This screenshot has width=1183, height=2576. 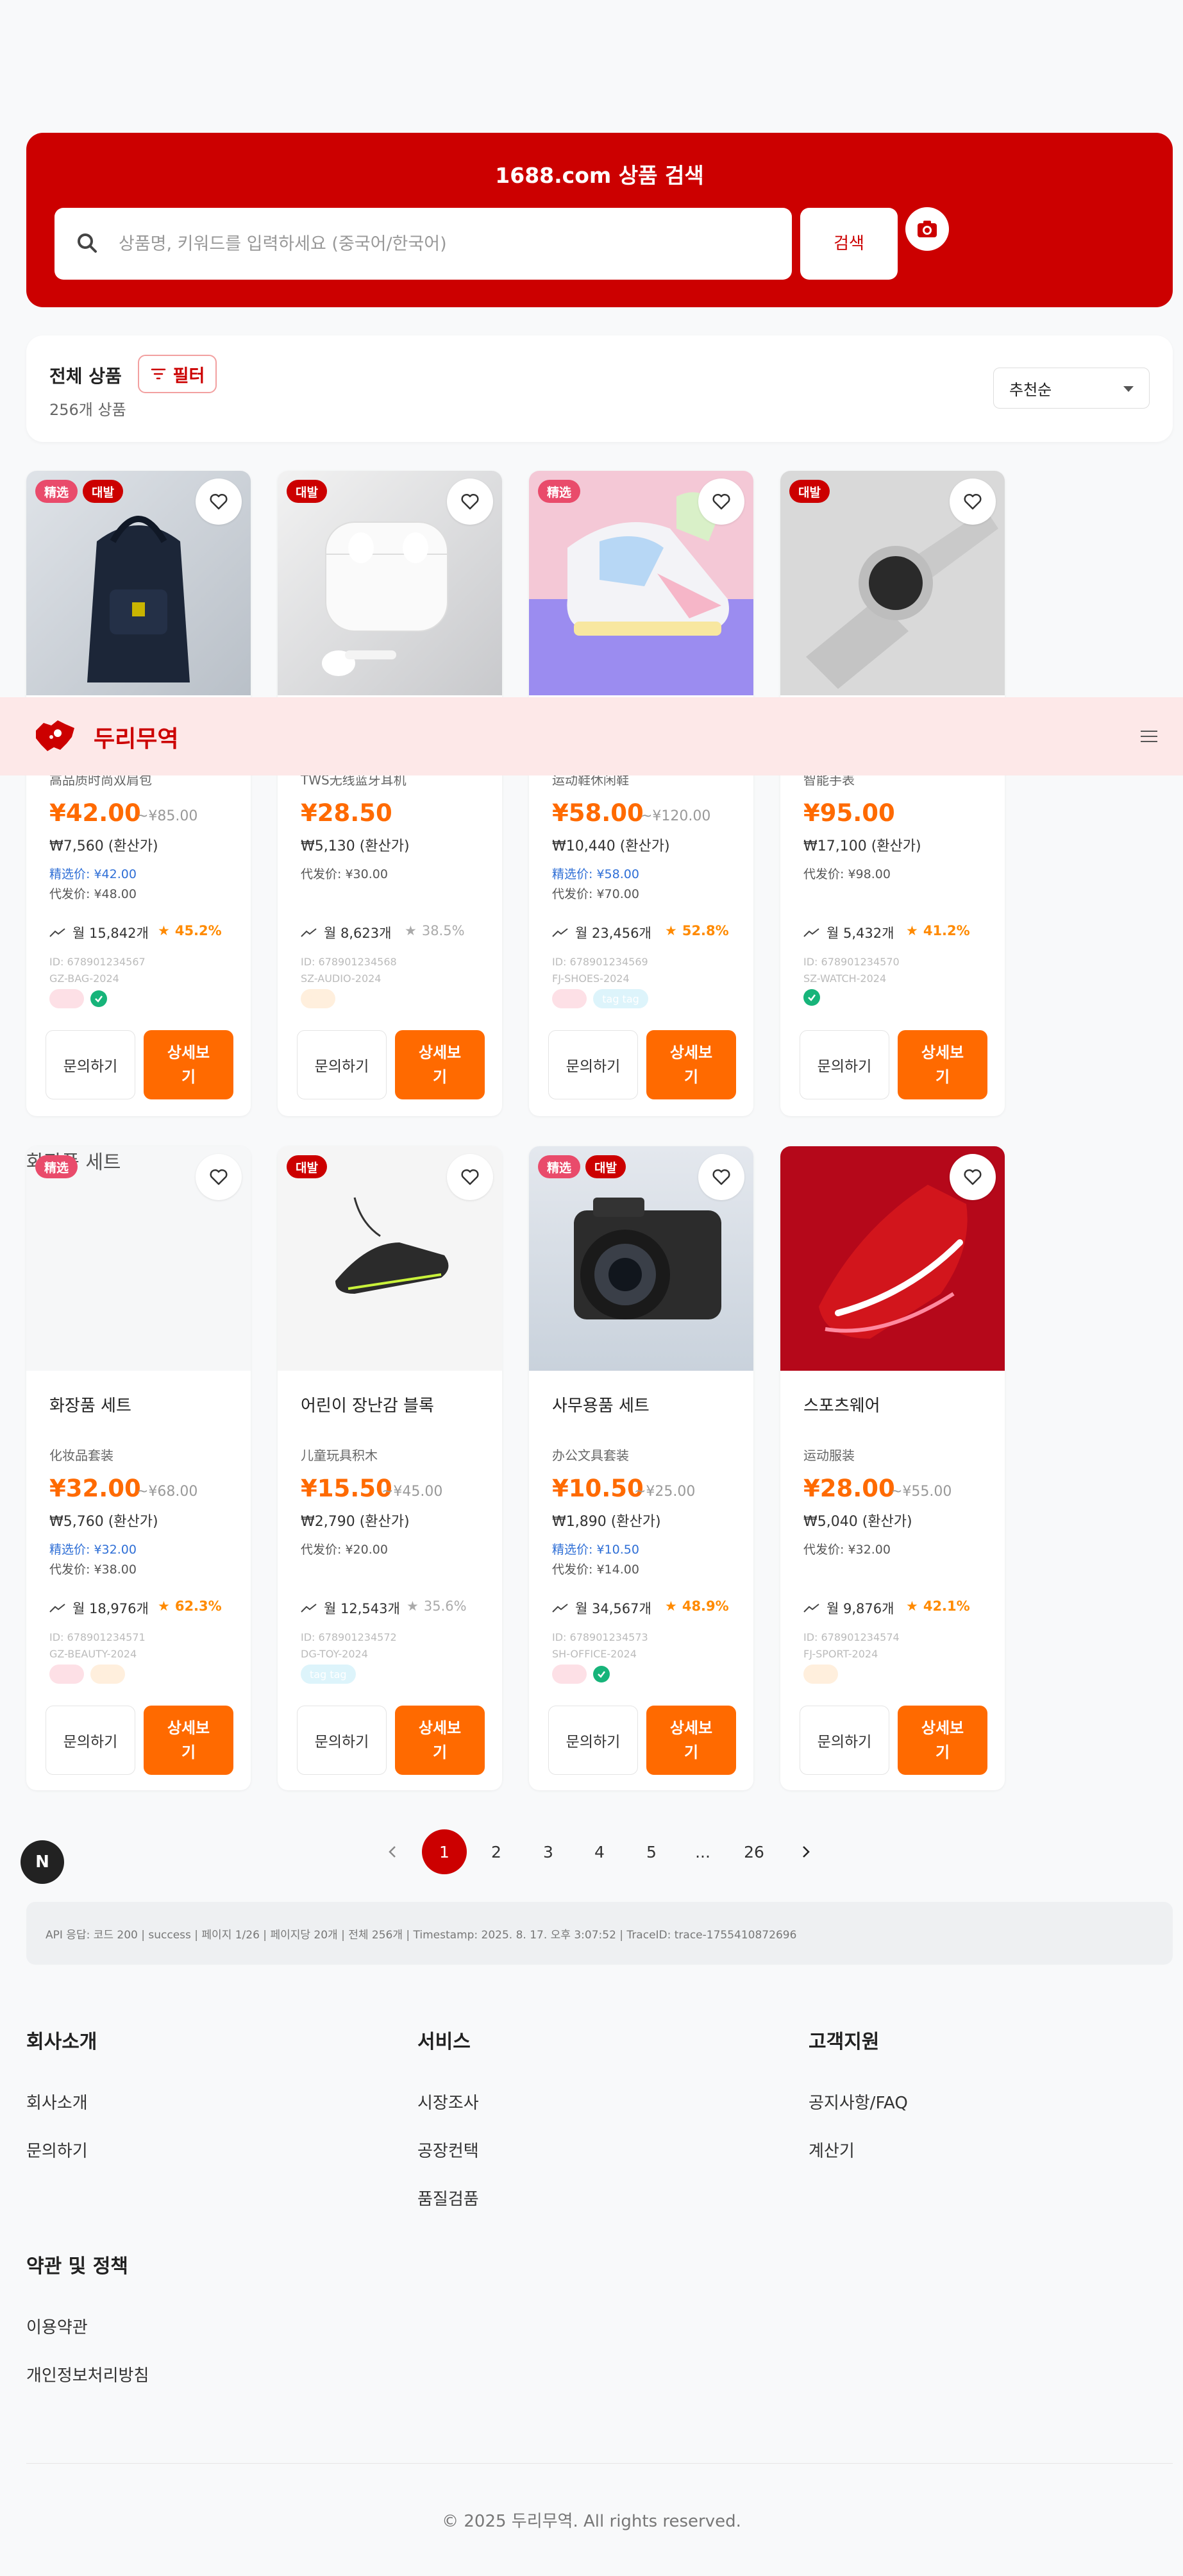 I want to click on product-rating: ★ 52.8%, so click(x=697, y=930).